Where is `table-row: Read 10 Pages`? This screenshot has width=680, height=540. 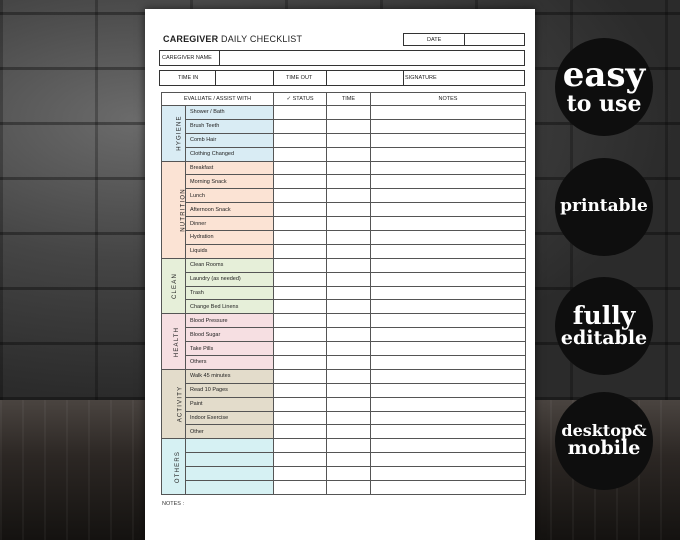 table-row: Read 10 Pages is located at coordinates (344, 390).